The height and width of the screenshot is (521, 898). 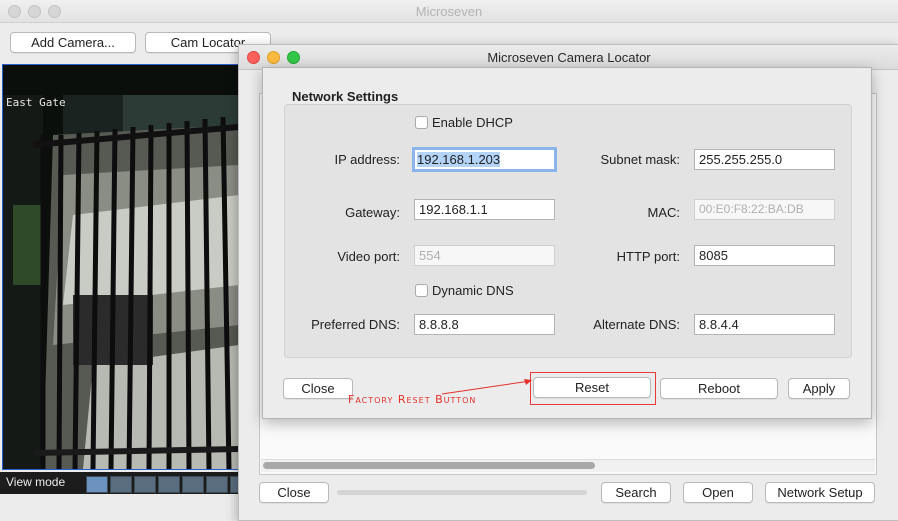 I want to click on preferred-dns-label: Preferred DNS:, so click(x=355, y=324).